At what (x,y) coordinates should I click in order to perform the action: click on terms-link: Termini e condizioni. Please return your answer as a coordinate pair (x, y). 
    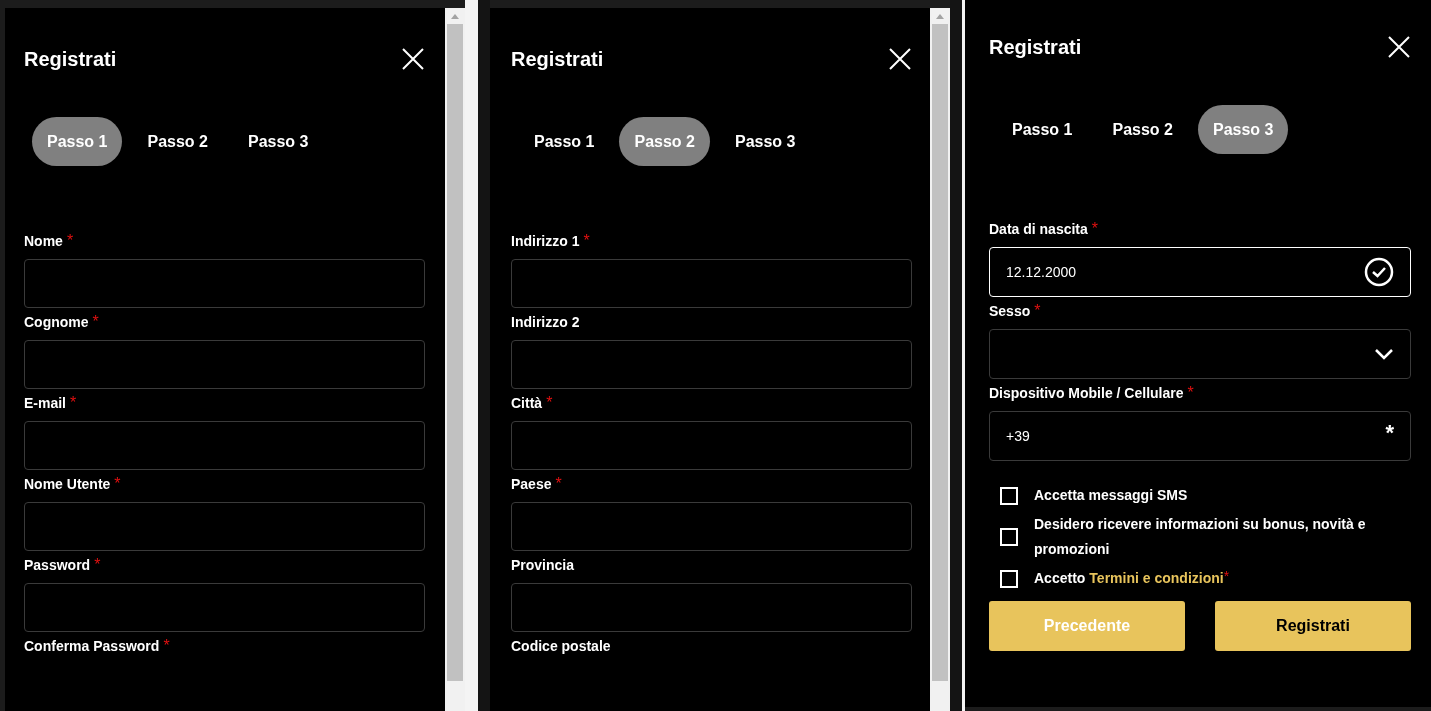
    Looking at the image, I should click on (1156, 578).